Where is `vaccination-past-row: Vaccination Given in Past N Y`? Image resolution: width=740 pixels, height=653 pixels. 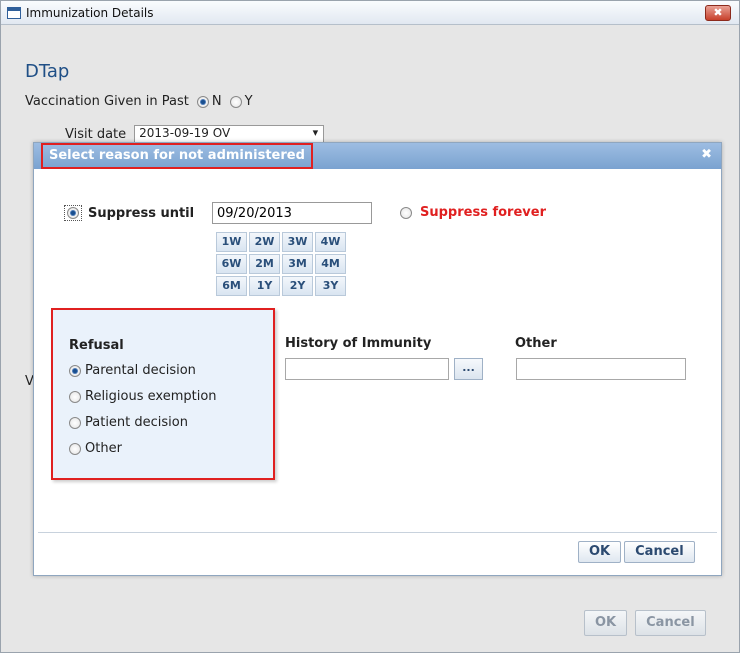 vaccination-past-row: Vaccination Given in Past N Y is located at coordinates (139, 101).